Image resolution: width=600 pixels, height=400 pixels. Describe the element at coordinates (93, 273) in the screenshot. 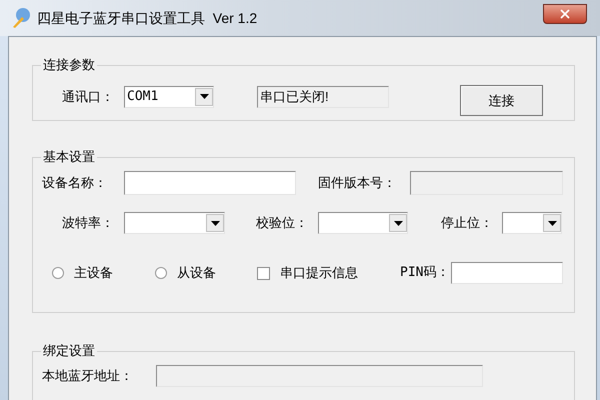

I see `radio-label: 主设备` at that location.